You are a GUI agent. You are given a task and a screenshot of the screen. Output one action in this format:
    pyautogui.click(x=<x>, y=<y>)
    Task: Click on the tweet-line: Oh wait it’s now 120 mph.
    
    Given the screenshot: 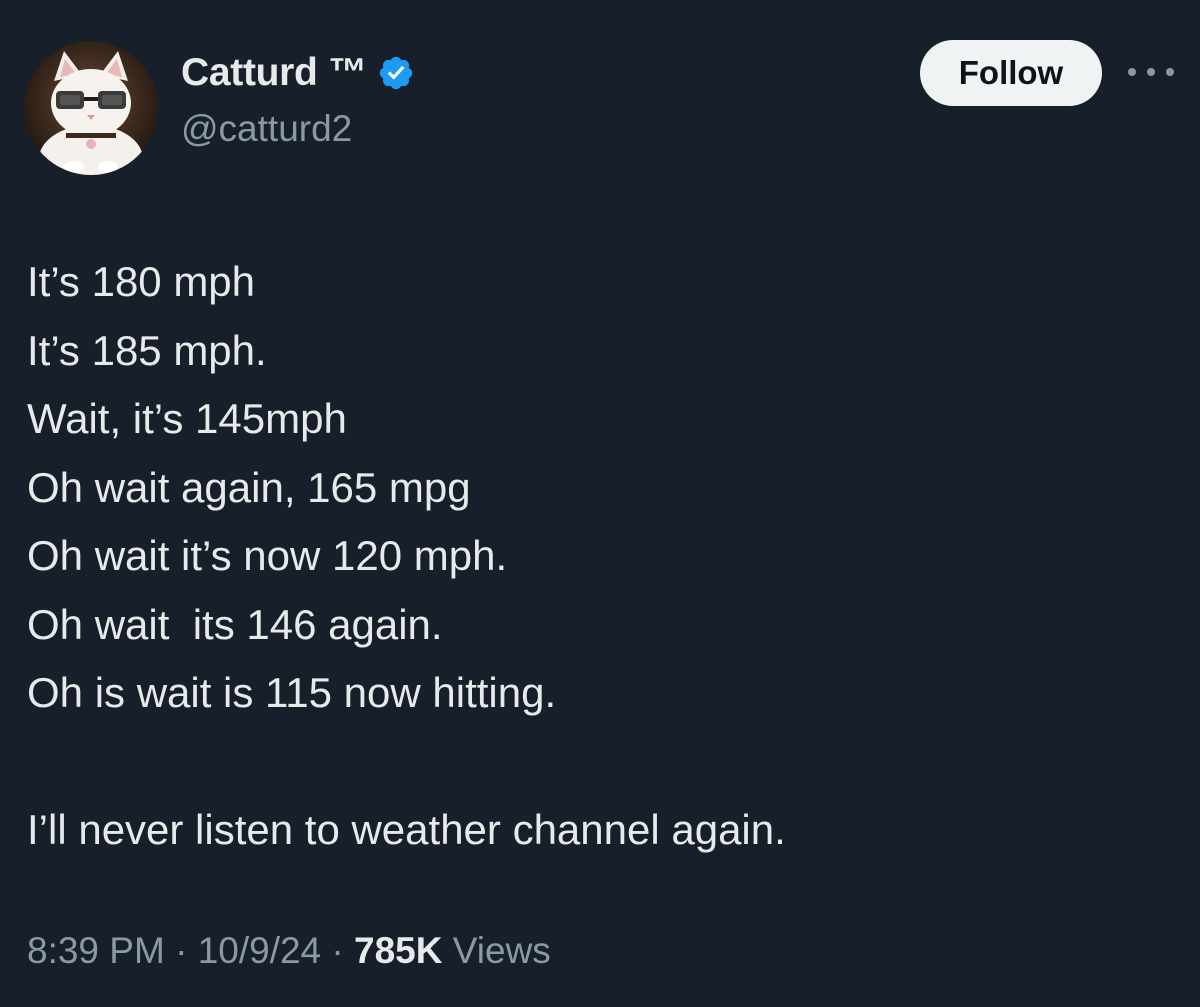 What is the action you would take?
    pyautogui.click(x=267, y=555)
    